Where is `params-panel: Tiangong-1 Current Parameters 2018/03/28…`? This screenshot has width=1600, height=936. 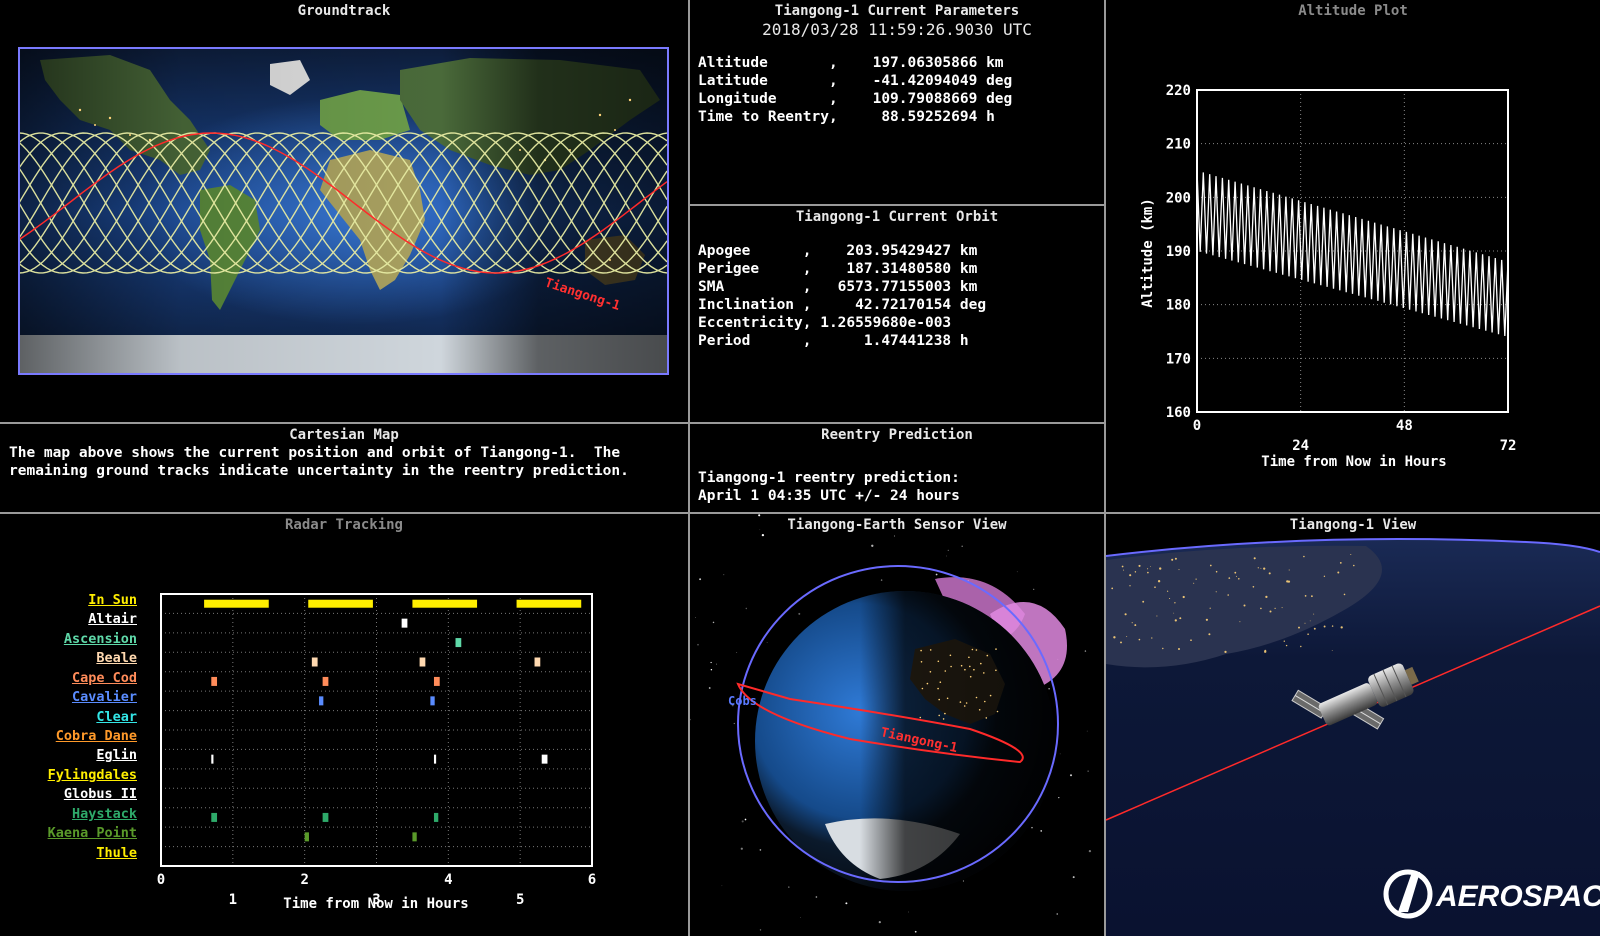 params-panel: Tiangong-1 Current Parameters 2018/03/28… is located at coordinates (897, 102).